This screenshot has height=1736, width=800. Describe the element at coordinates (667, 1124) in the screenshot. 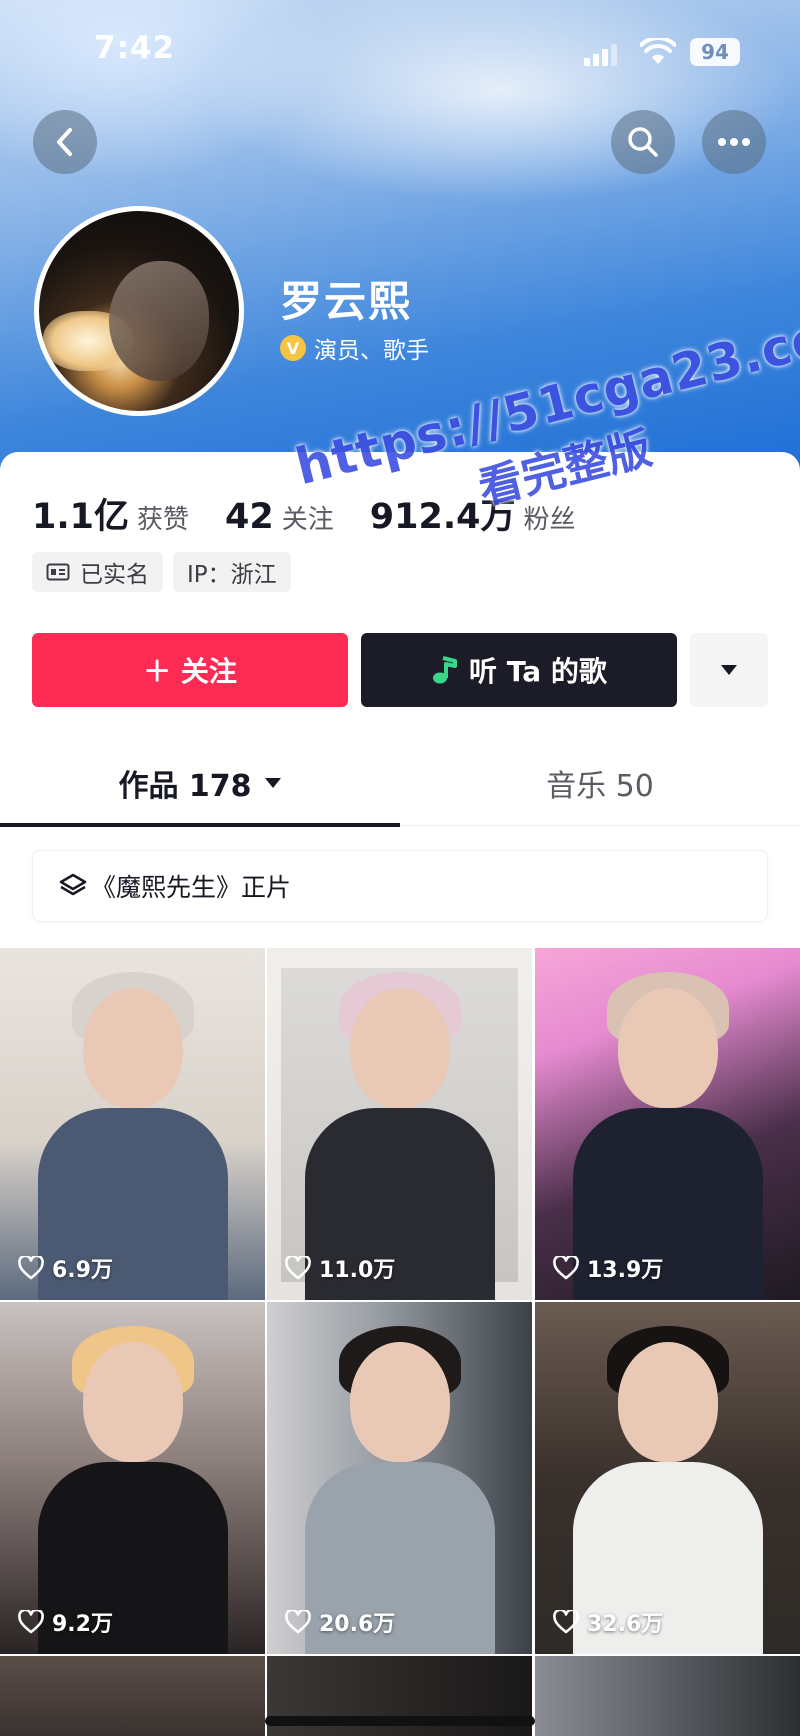

I see `video-thumbnail: 13.9万` at that location.